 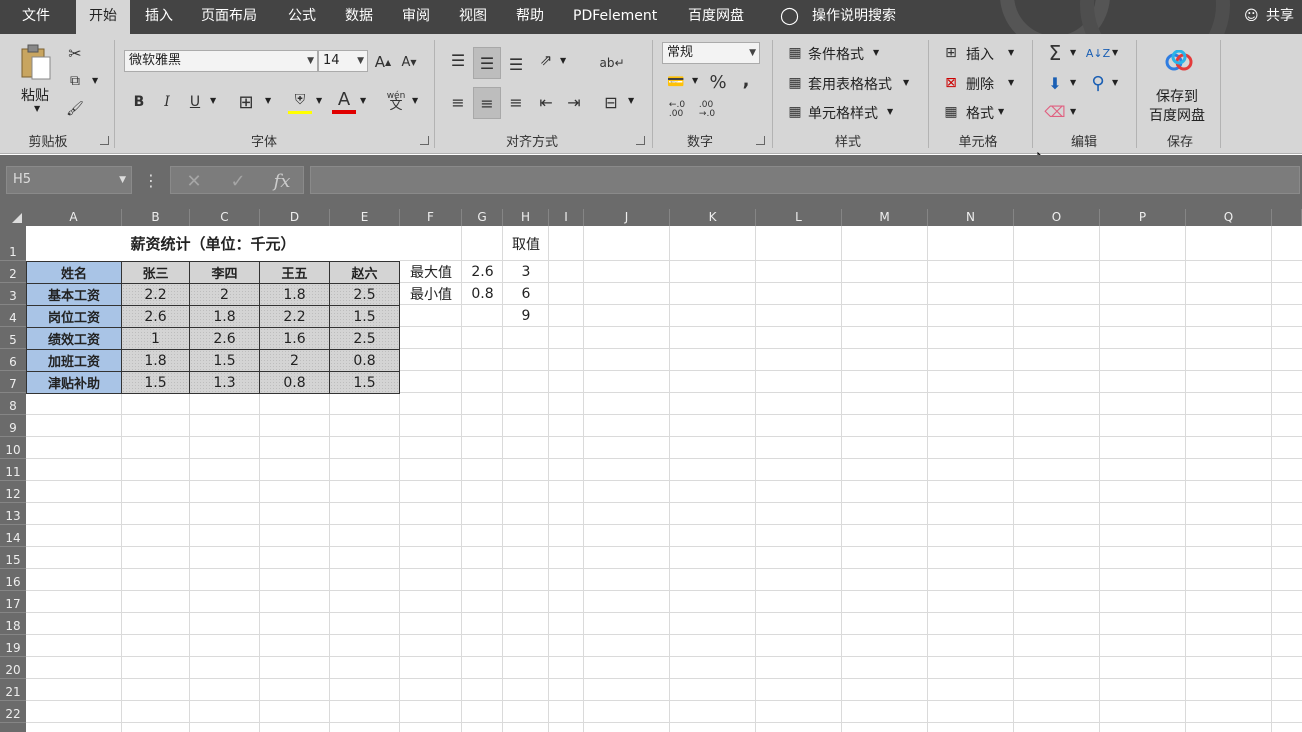 I want to click on fill-down-icon: ⬇, so click(x=1055, y=83).